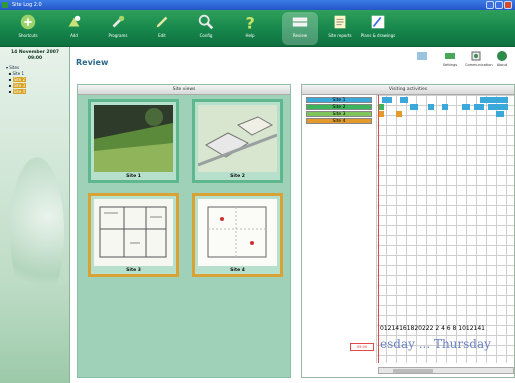 This screenshot has height=383, width=515. I want to click on day-scale: esday ... Thursday, so click(435, 344).